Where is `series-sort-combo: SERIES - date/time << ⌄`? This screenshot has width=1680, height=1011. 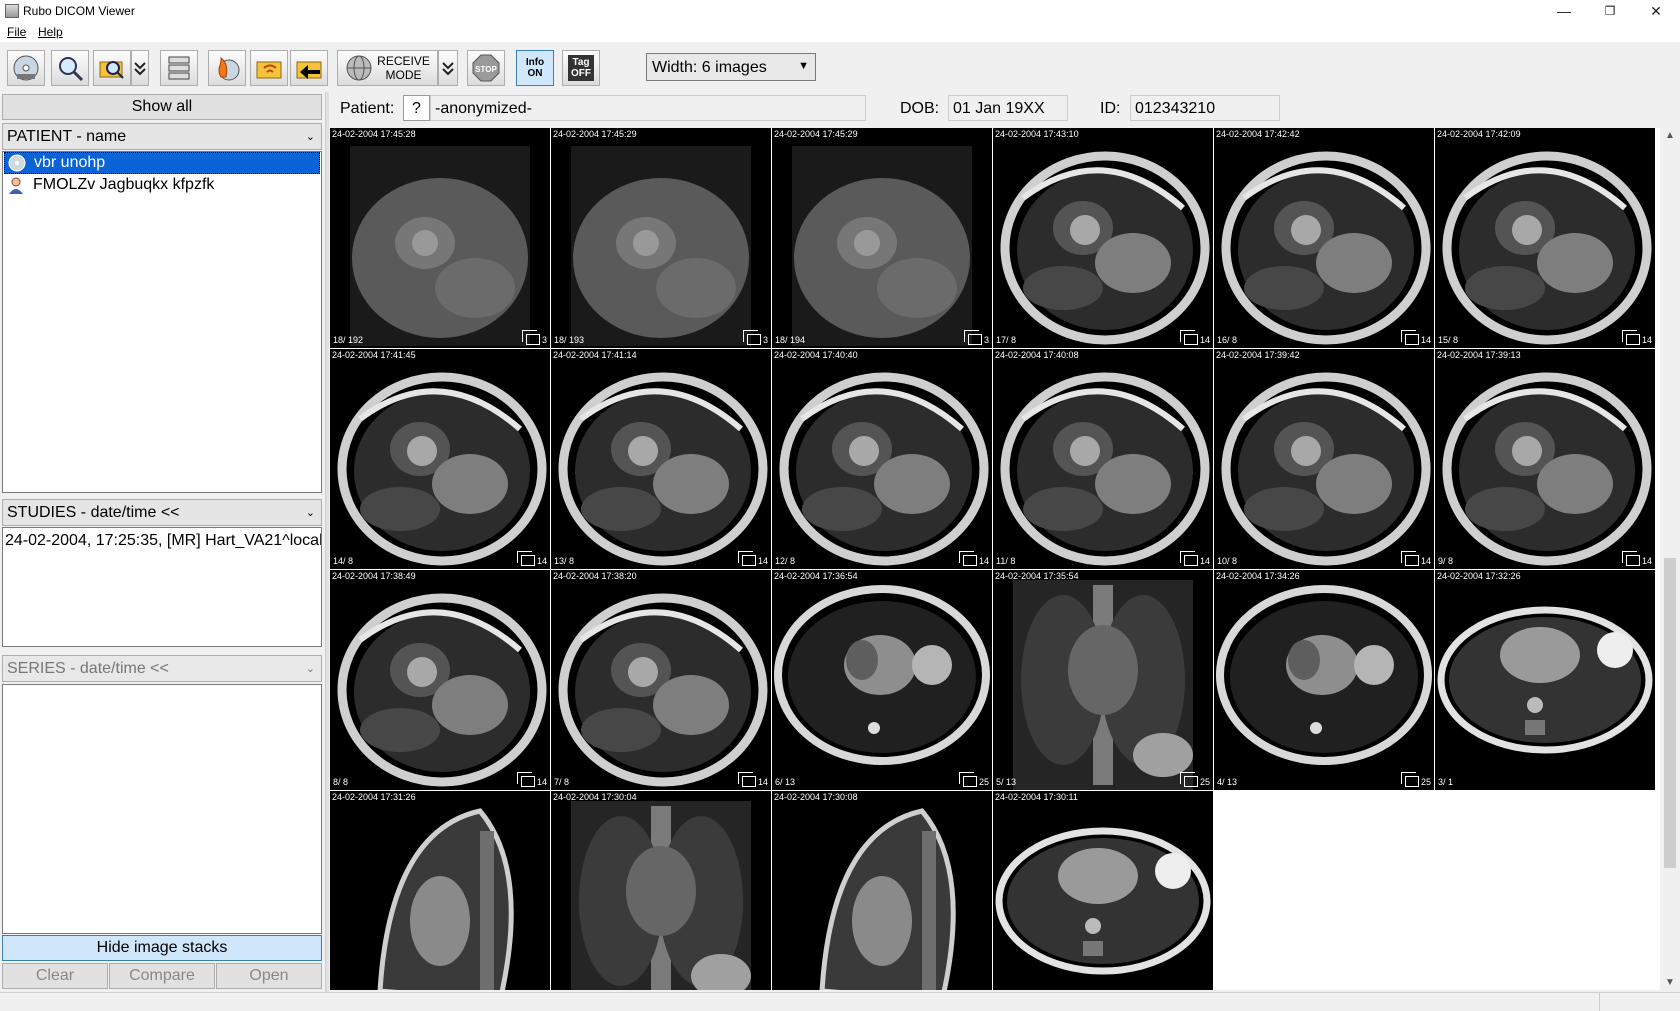
series-sort-combo: SERIES - date/time << ⌄ is located at coordinates (162, 668).